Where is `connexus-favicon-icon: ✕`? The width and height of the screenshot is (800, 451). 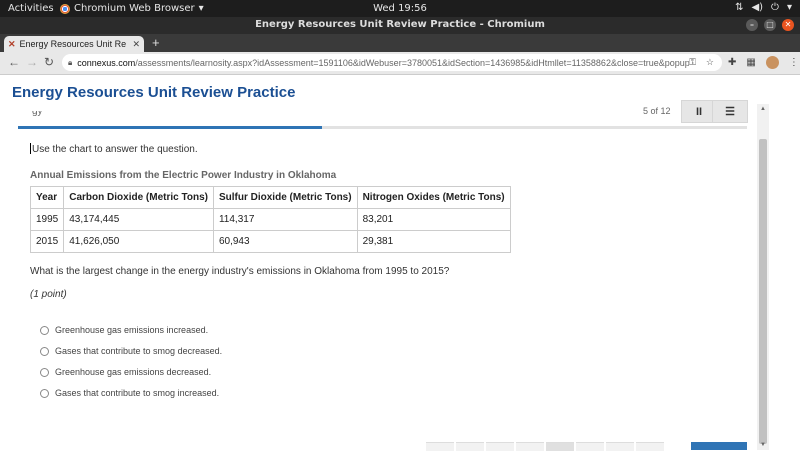 connexus-favicon-icon: ✕ is located at coordinates (12, 43).